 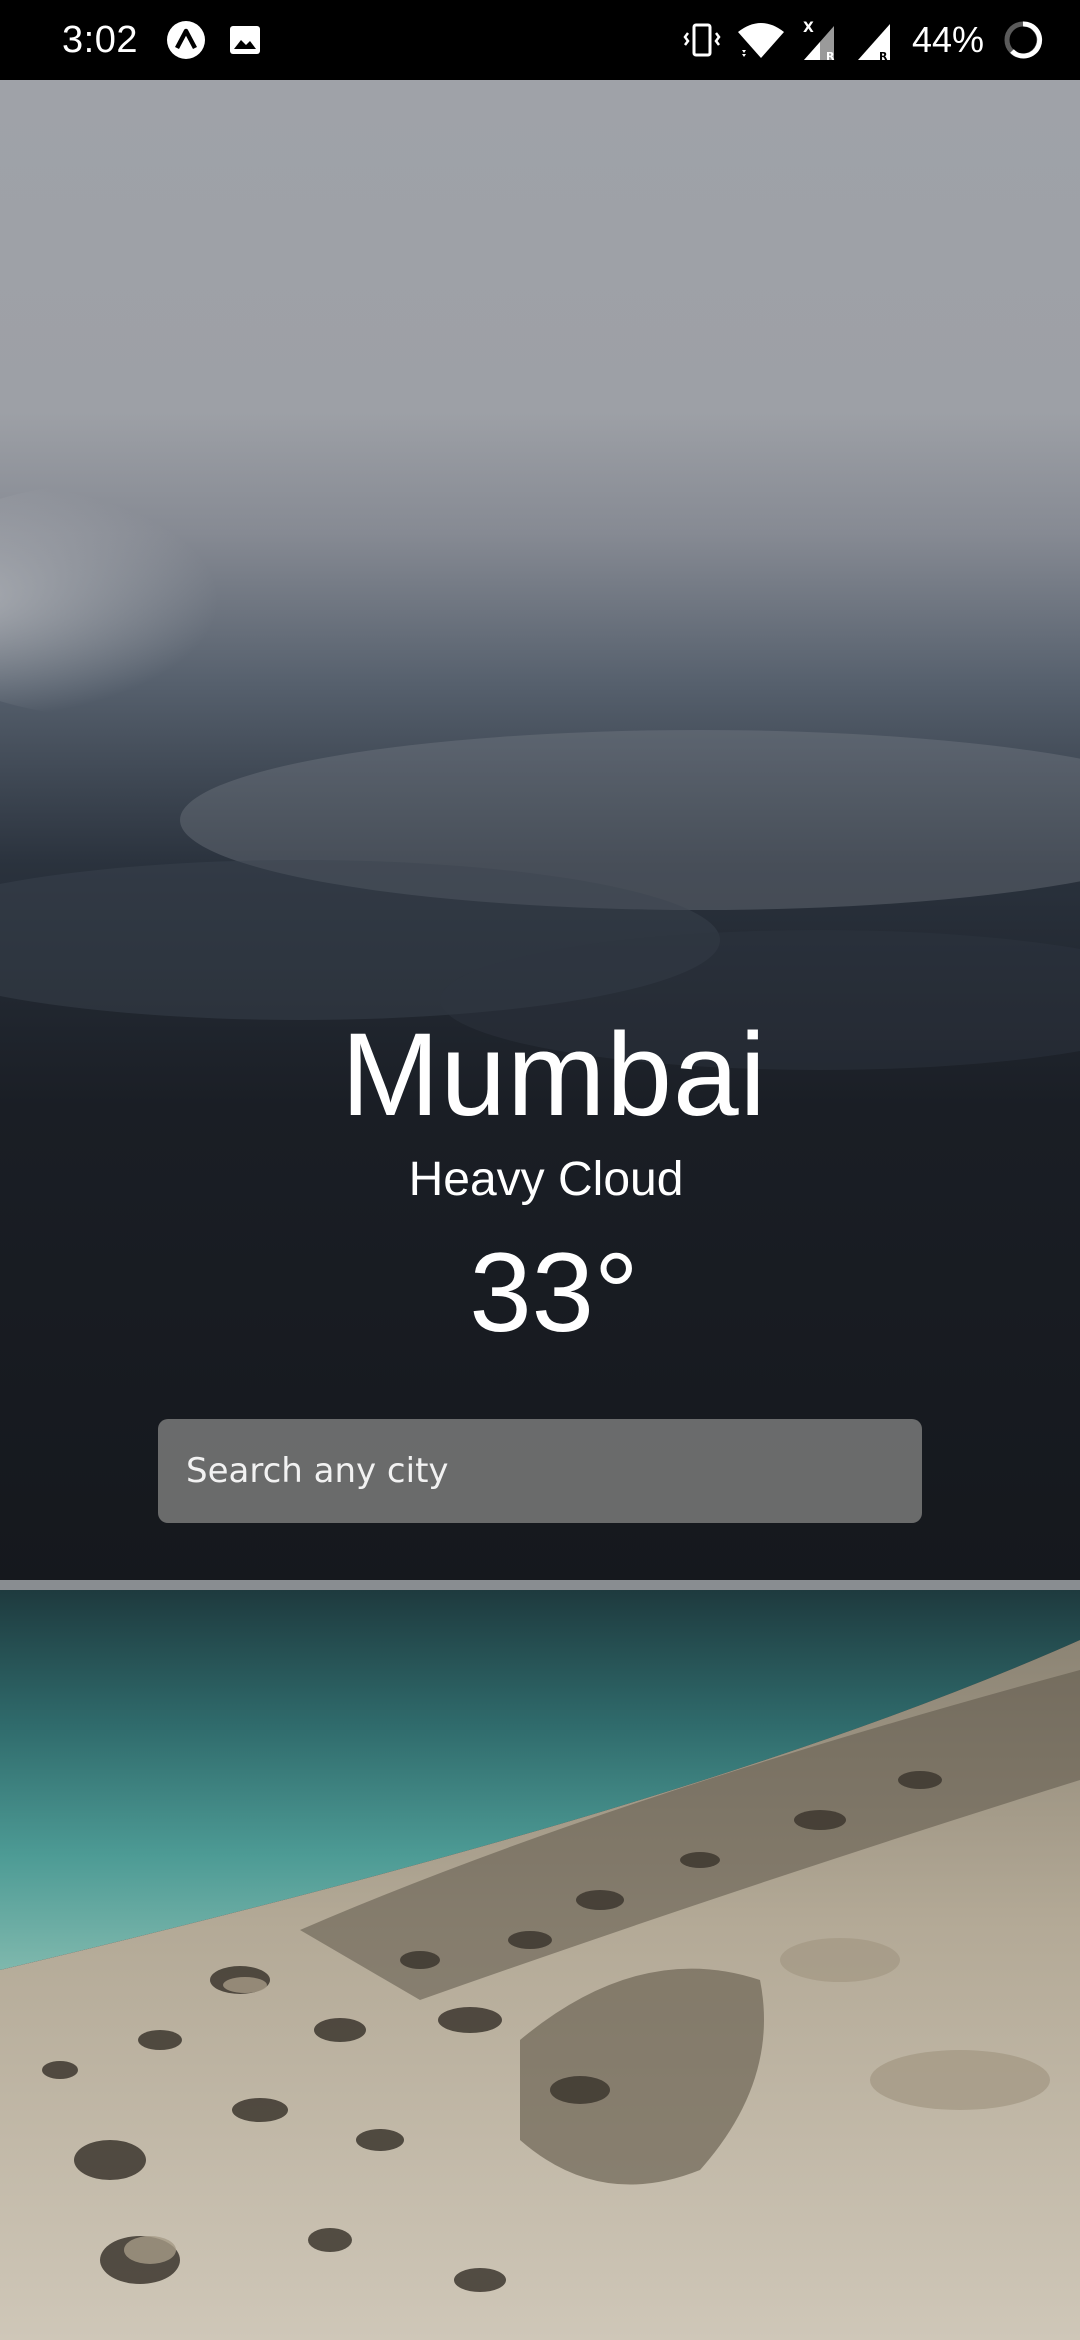 I want to click on app-notification-icon, so click(x=186, y=40).